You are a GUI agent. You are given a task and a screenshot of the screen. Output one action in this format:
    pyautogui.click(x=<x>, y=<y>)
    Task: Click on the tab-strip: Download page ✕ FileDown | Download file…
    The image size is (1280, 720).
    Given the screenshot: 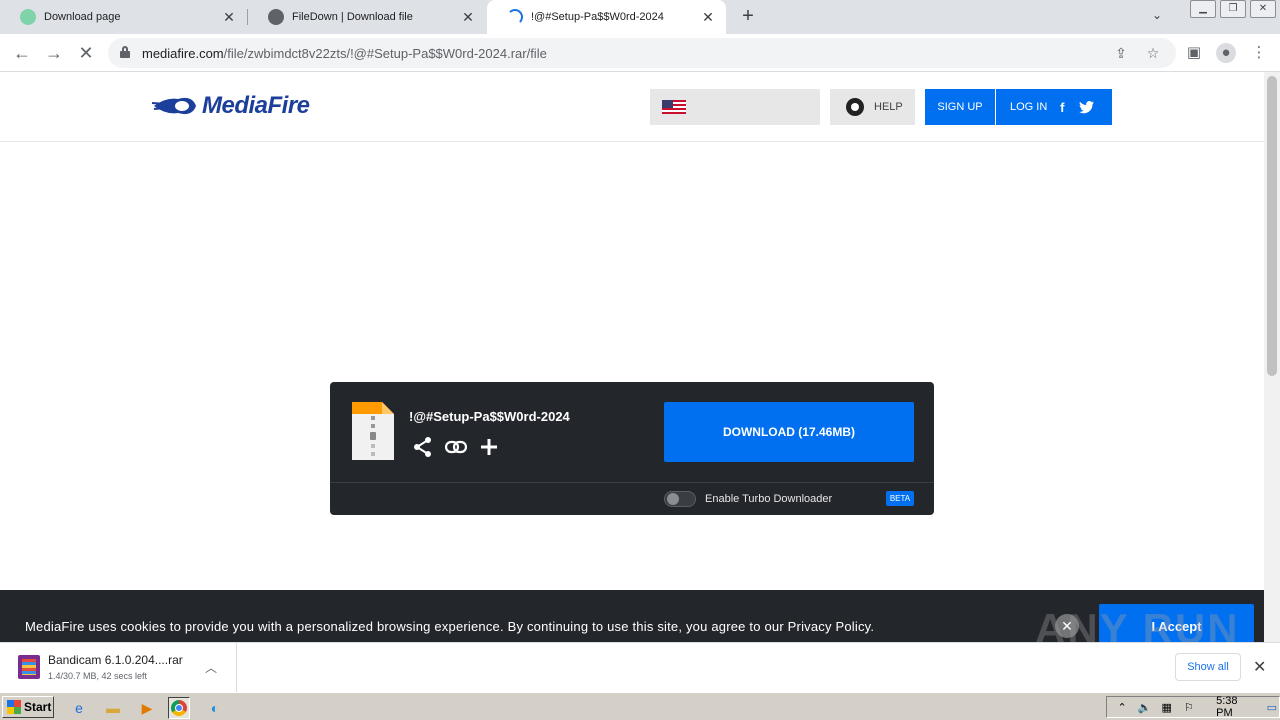 What is the action you would take?
    pyautogui.click(x=640, y=17)
    